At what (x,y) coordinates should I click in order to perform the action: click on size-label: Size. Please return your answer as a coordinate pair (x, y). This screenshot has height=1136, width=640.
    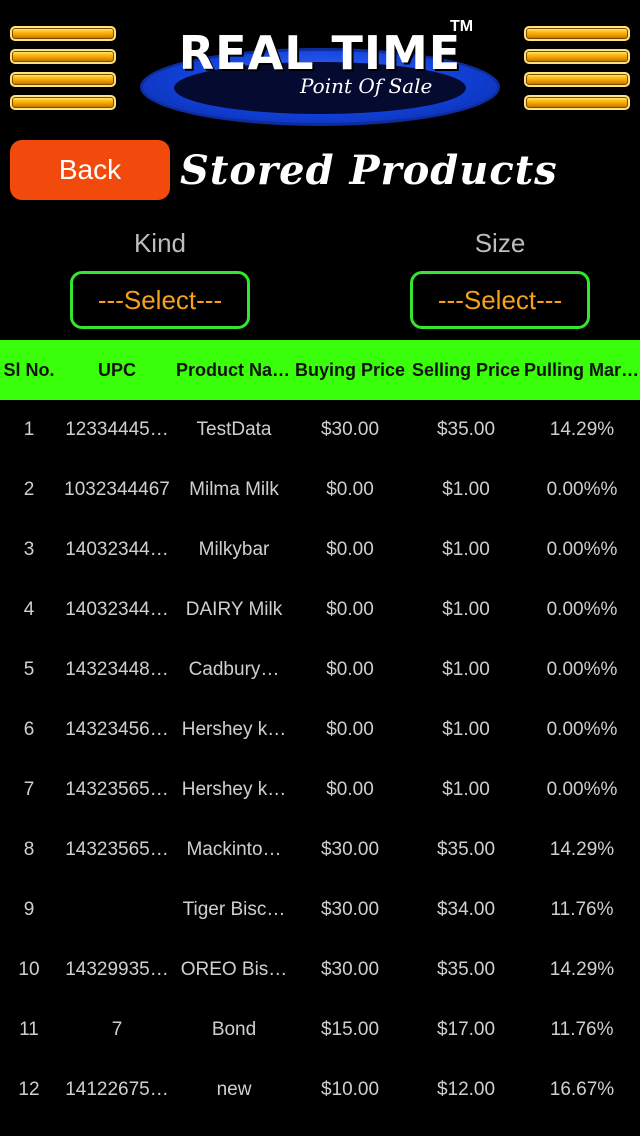
    Looking at the image, I should click on (500, 243).